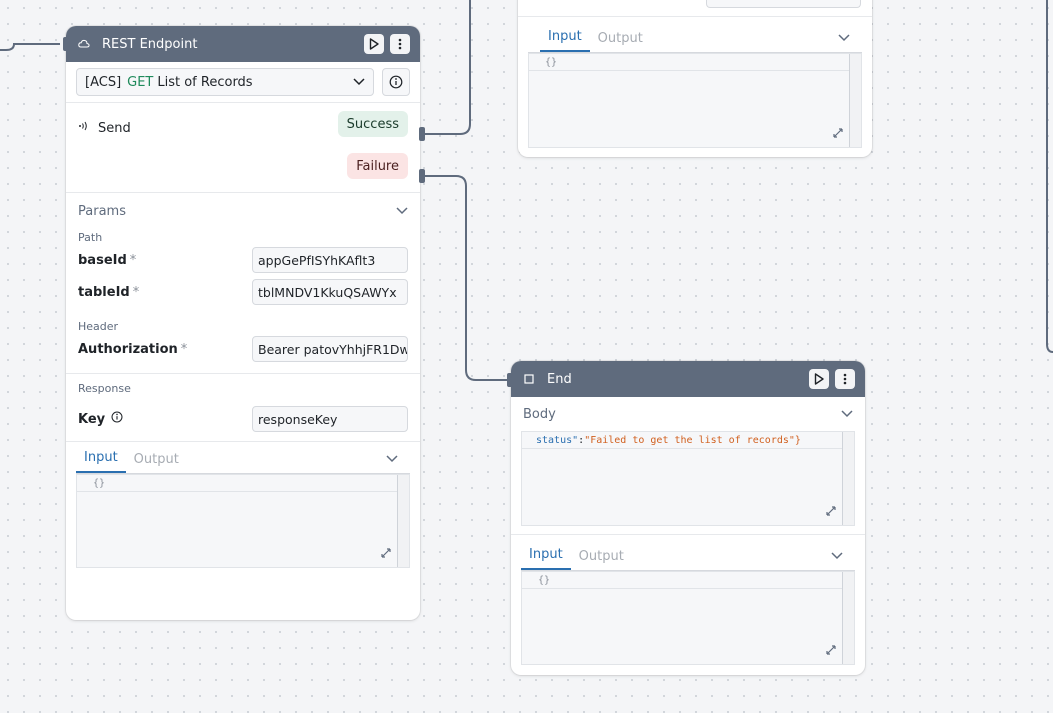 Image resolution: width=1053 pixels, height=713 pixels. Describe the element at coordinates (150, 44) in the screenshot. I see `node-title: REST Endpoint` at that location.